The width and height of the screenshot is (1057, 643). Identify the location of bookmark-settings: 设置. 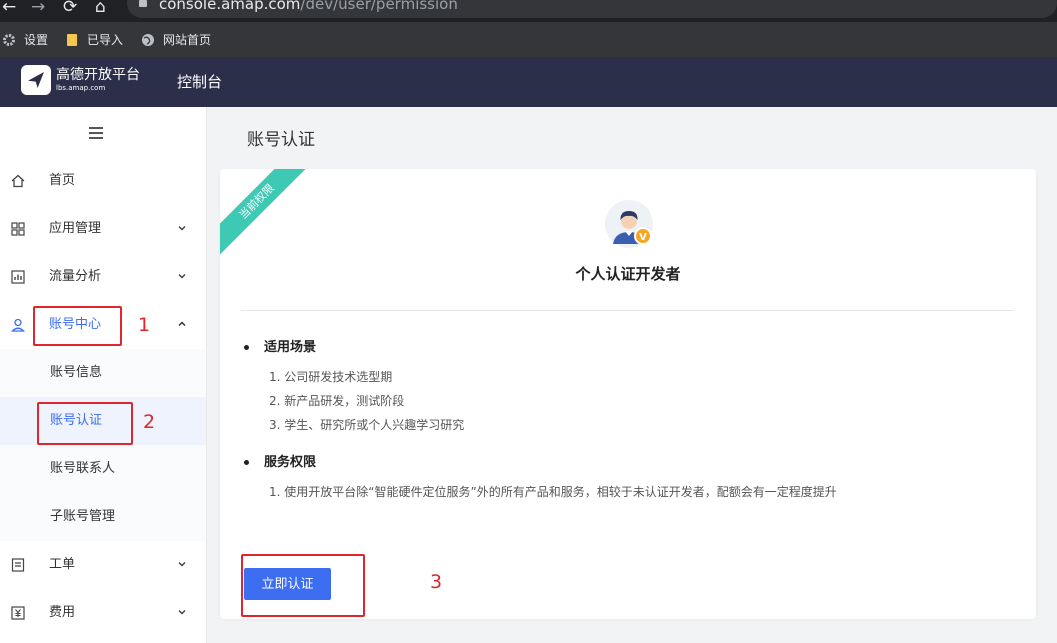
(25, 39).